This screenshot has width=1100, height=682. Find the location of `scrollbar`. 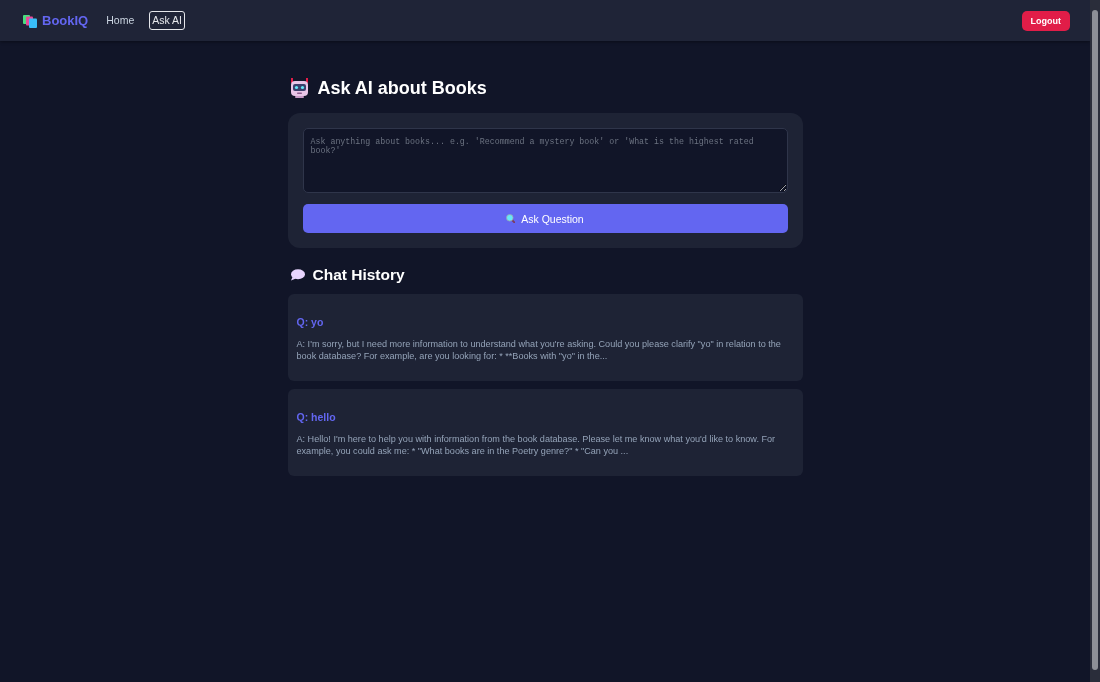

scrollbar is located at coordinates (1095, 341).